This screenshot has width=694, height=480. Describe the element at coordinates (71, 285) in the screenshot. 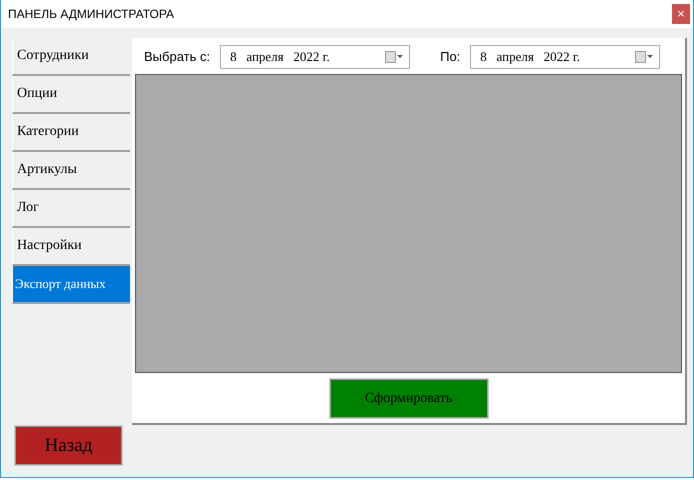

I see `sidebar-tab: Экспорт данных` at that location.